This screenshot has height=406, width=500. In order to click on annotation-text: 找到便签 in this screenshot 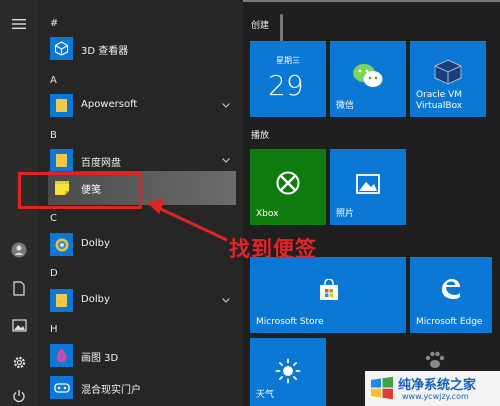, I will do `click(273, 248)`.